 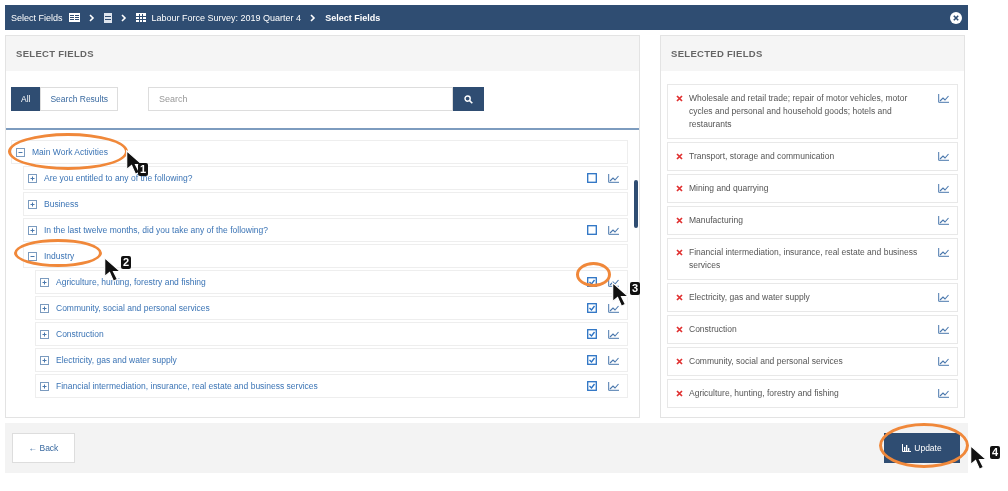 I want to click on tree-row: Construction, so click(x=331, y=334).